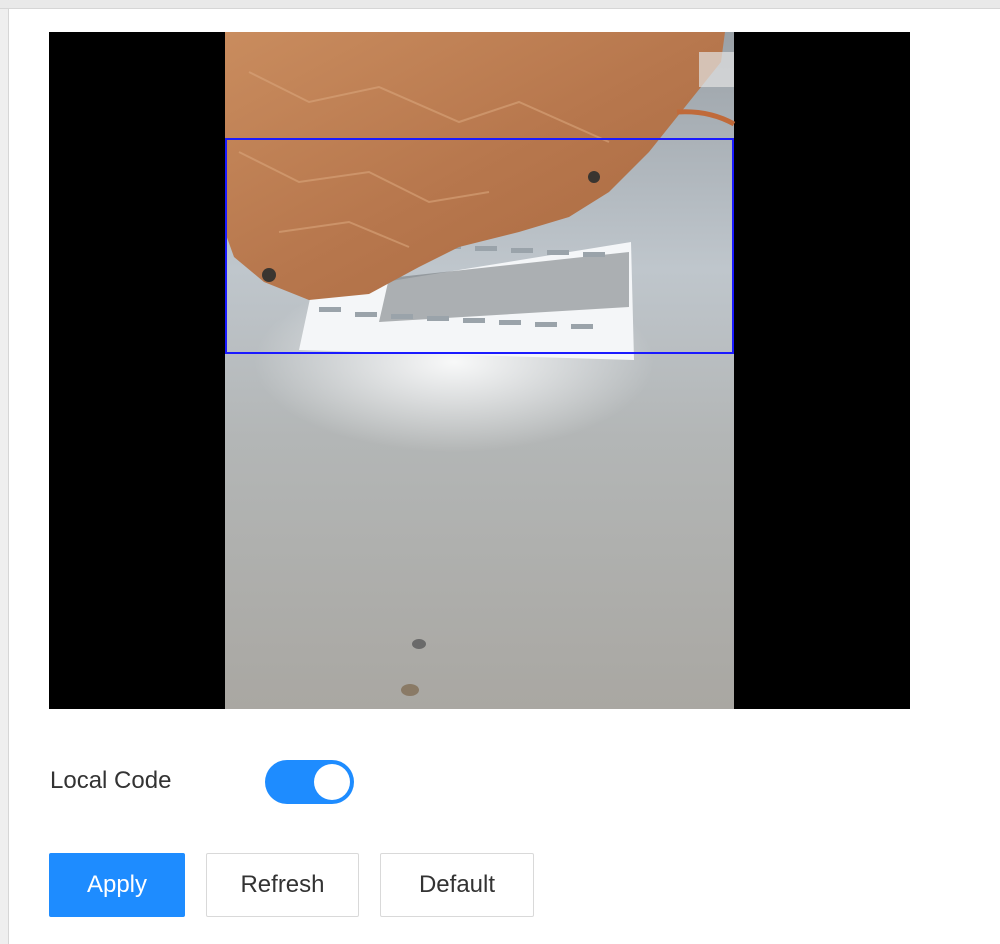 Image resolution: width=1000 pixels, height=944 pixels. Describe the element at coordinates (117, 885) in the screenshot. I see `apply-button: Apply` at that location.